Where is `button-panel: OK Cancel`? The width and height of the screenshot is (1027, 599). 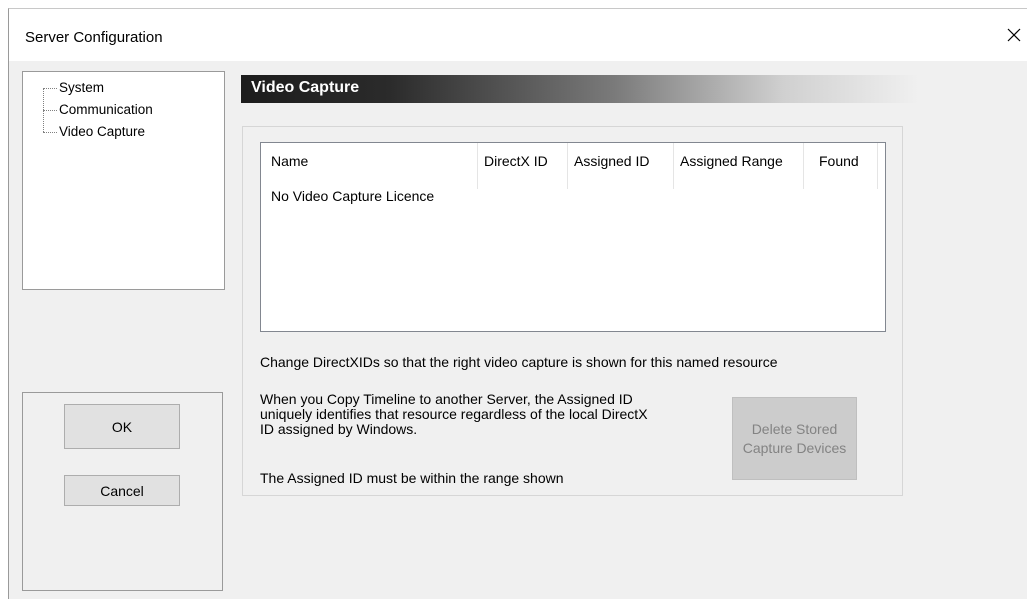
button-panel: OK Cancel is located at coordinates (122, 491).